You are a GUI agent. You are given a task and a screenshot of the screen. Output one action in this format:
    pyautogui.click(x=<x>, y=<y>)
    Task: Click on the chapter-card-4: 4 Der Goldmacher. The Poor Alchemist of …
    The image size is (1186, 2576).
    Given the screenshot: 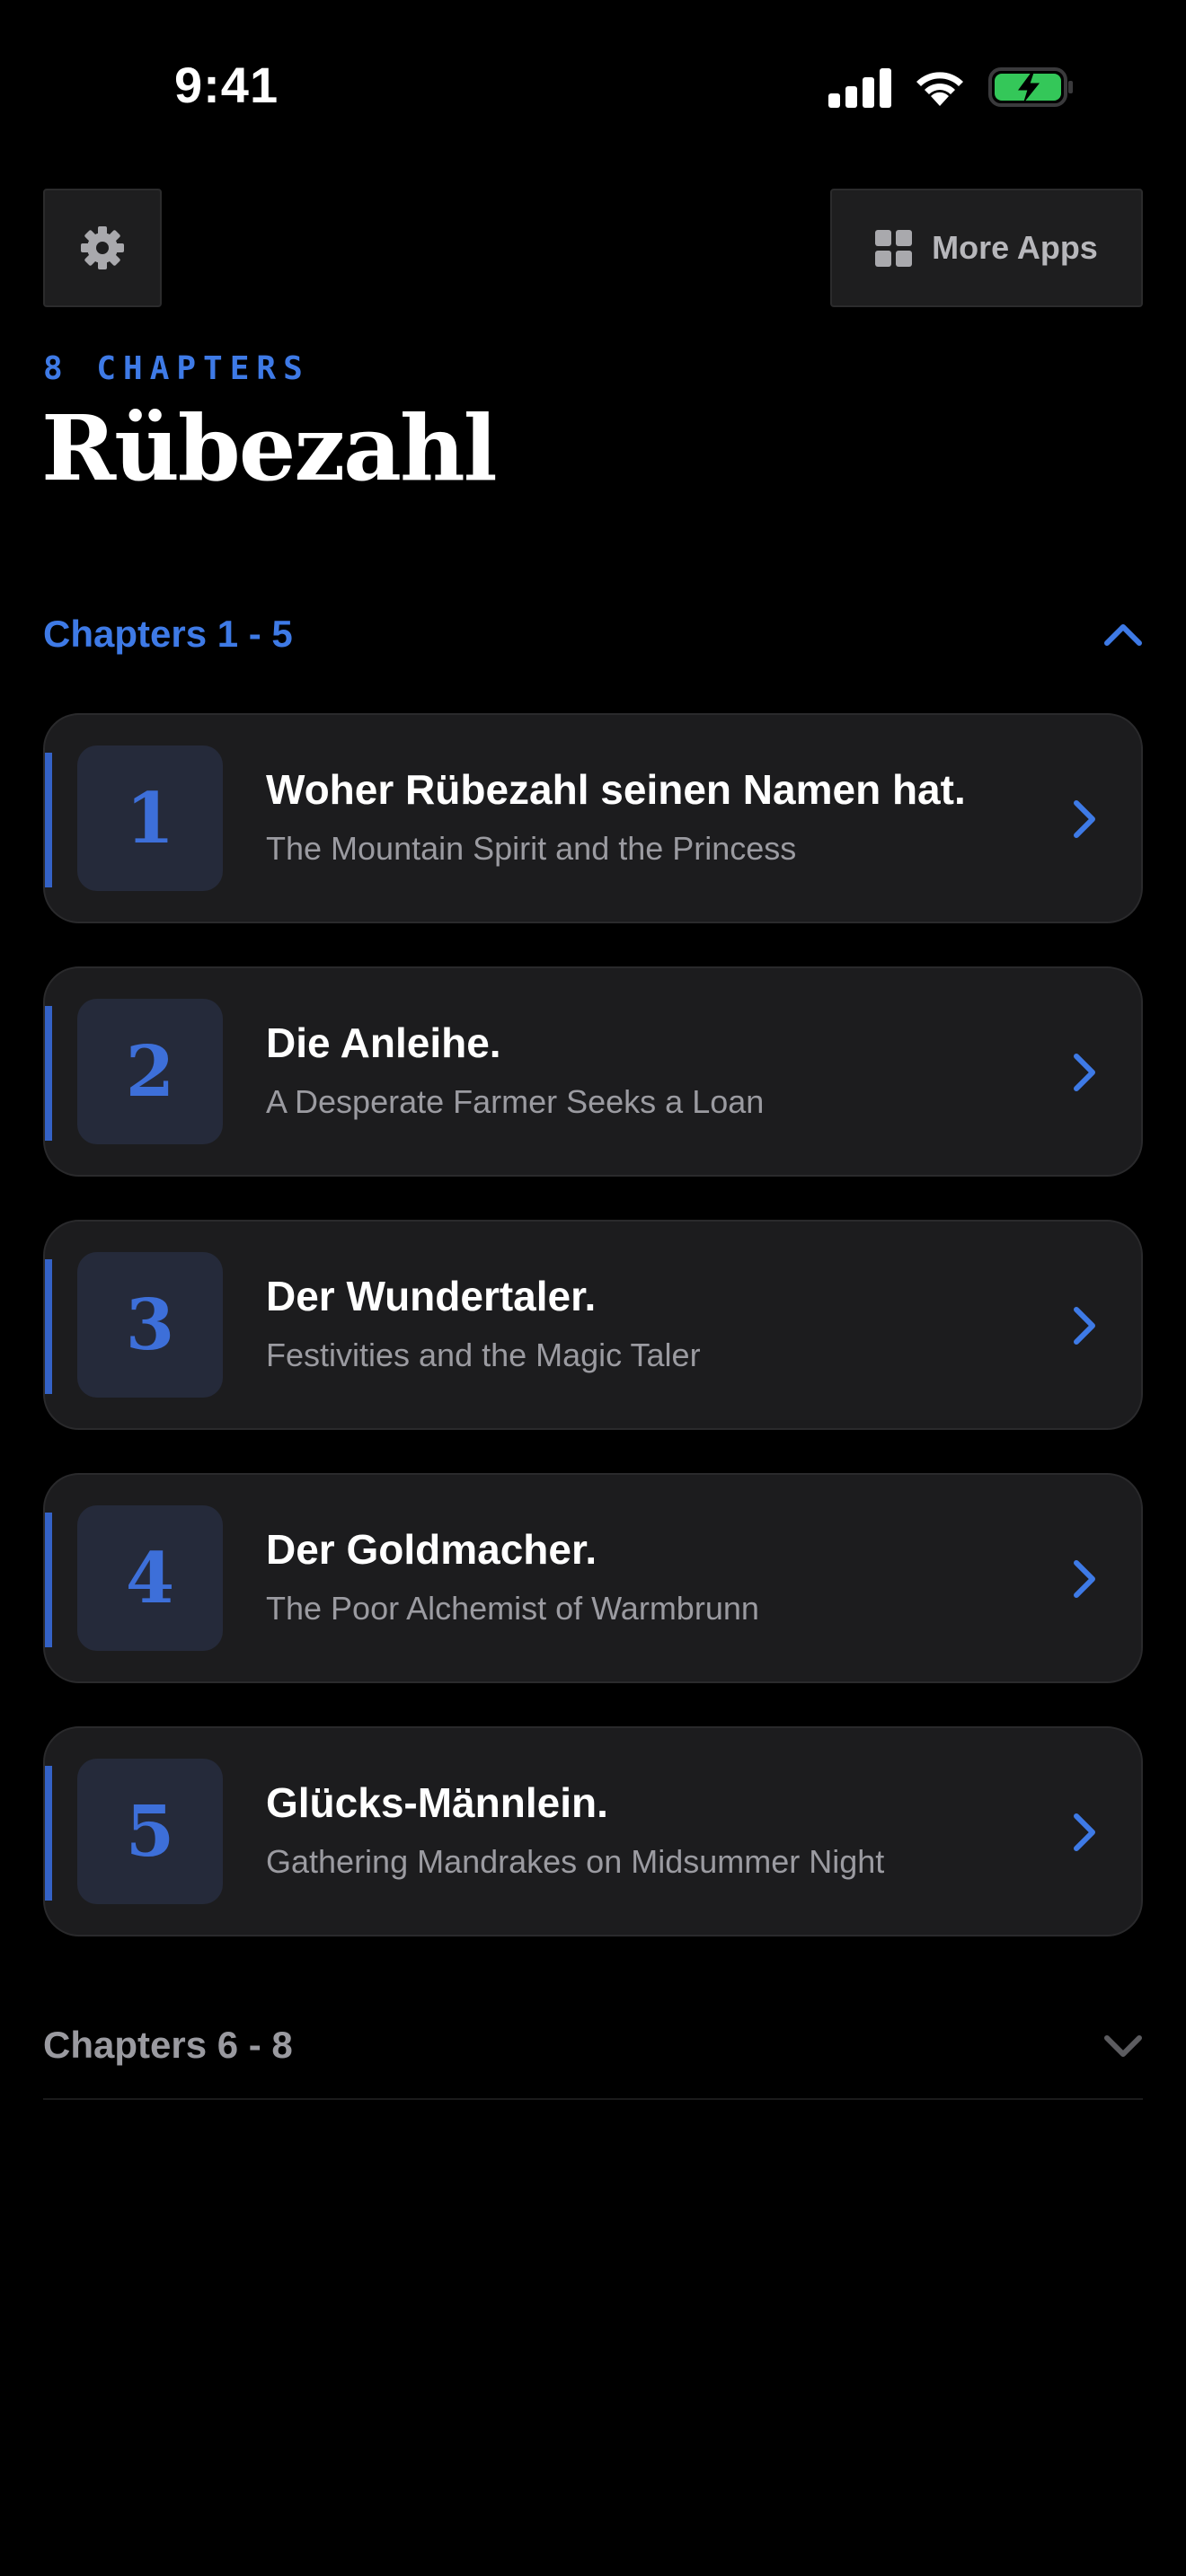 What is the action you would take?
    pyautogui.click(x=593, y=1578)
    